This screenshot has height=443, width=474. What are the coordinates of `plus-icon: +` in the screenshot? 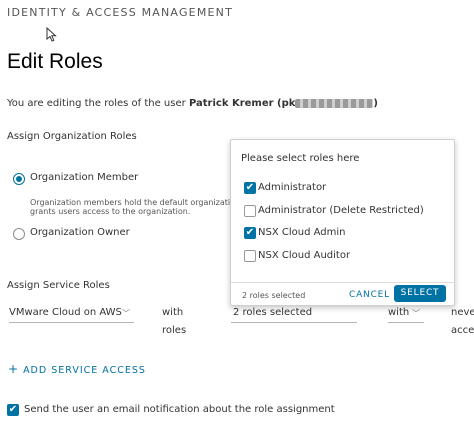 It's located at (14, 369).